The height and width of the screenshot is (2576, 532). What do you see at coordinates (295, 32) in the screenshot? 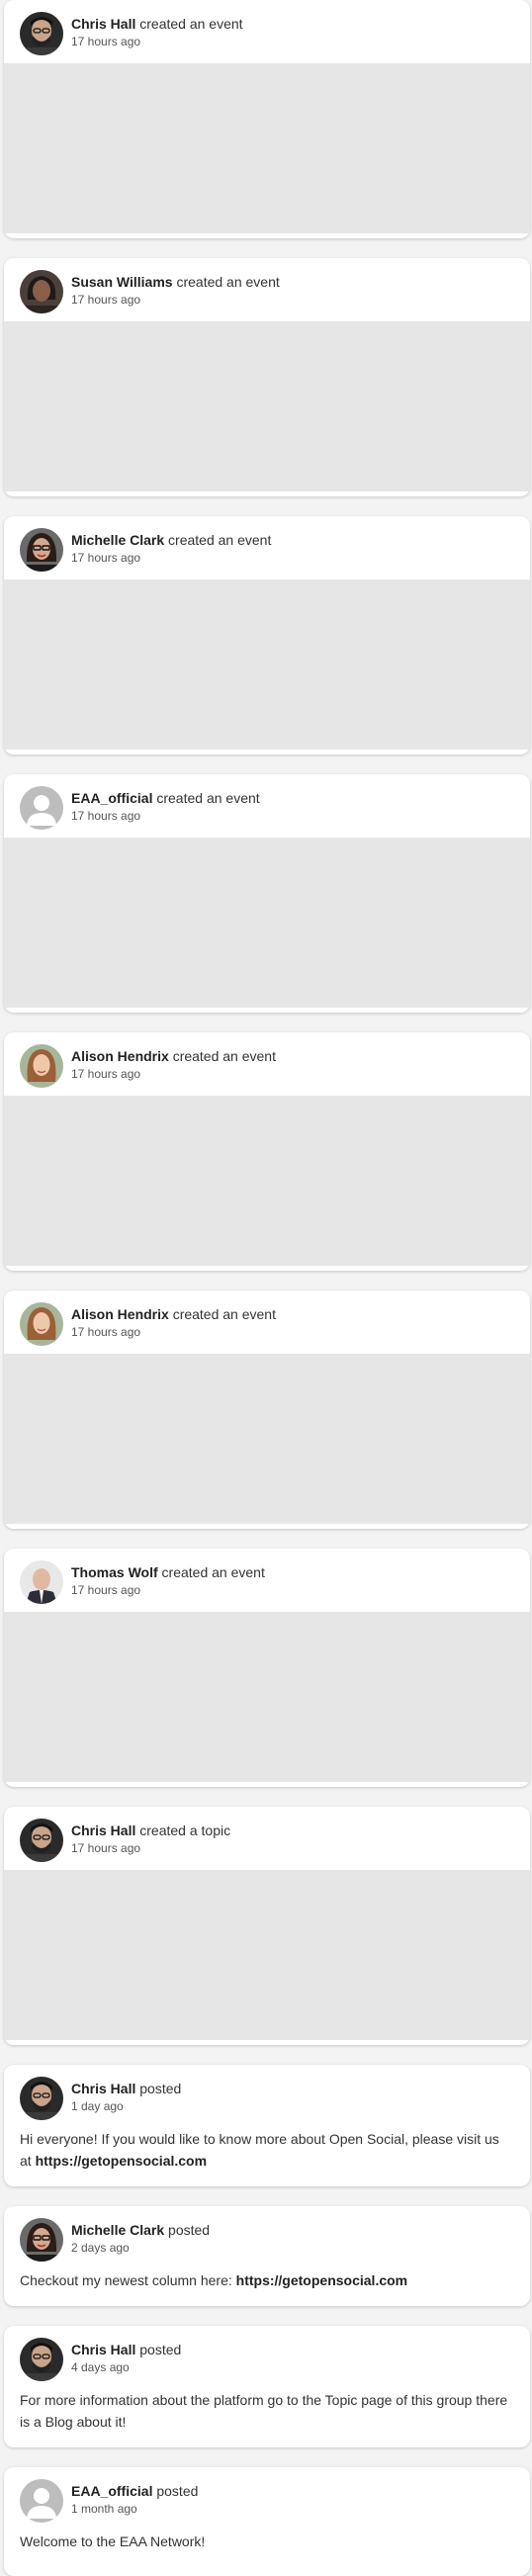
I see `card-header-text: Chris Hall created an event 17 hours ago` at bounding box center [295, 32].